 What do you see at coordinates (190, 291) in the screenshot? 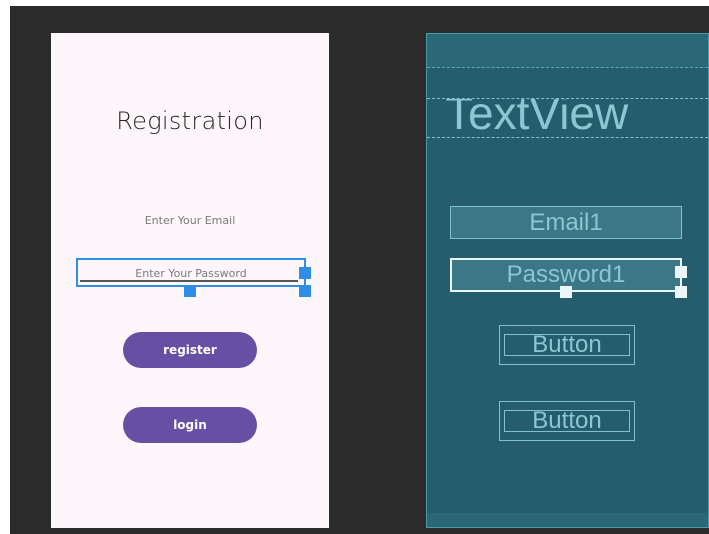
I see `resize-handle-bottom` at bounding box center [190, 291].